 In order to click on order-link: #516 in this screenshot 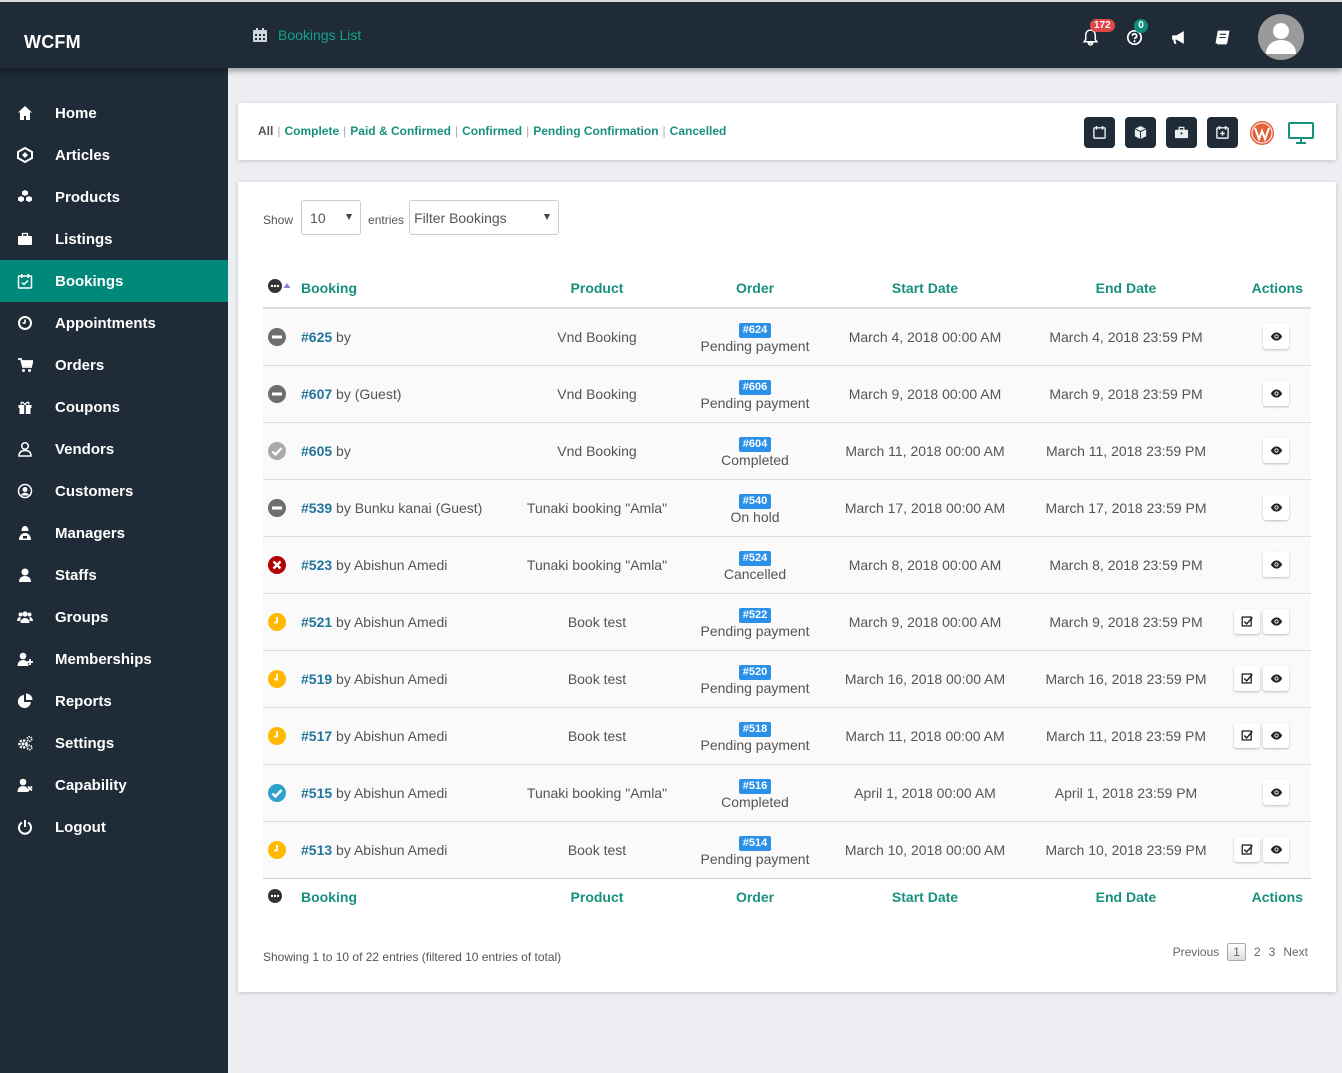, I will do `click(755, 786)`.